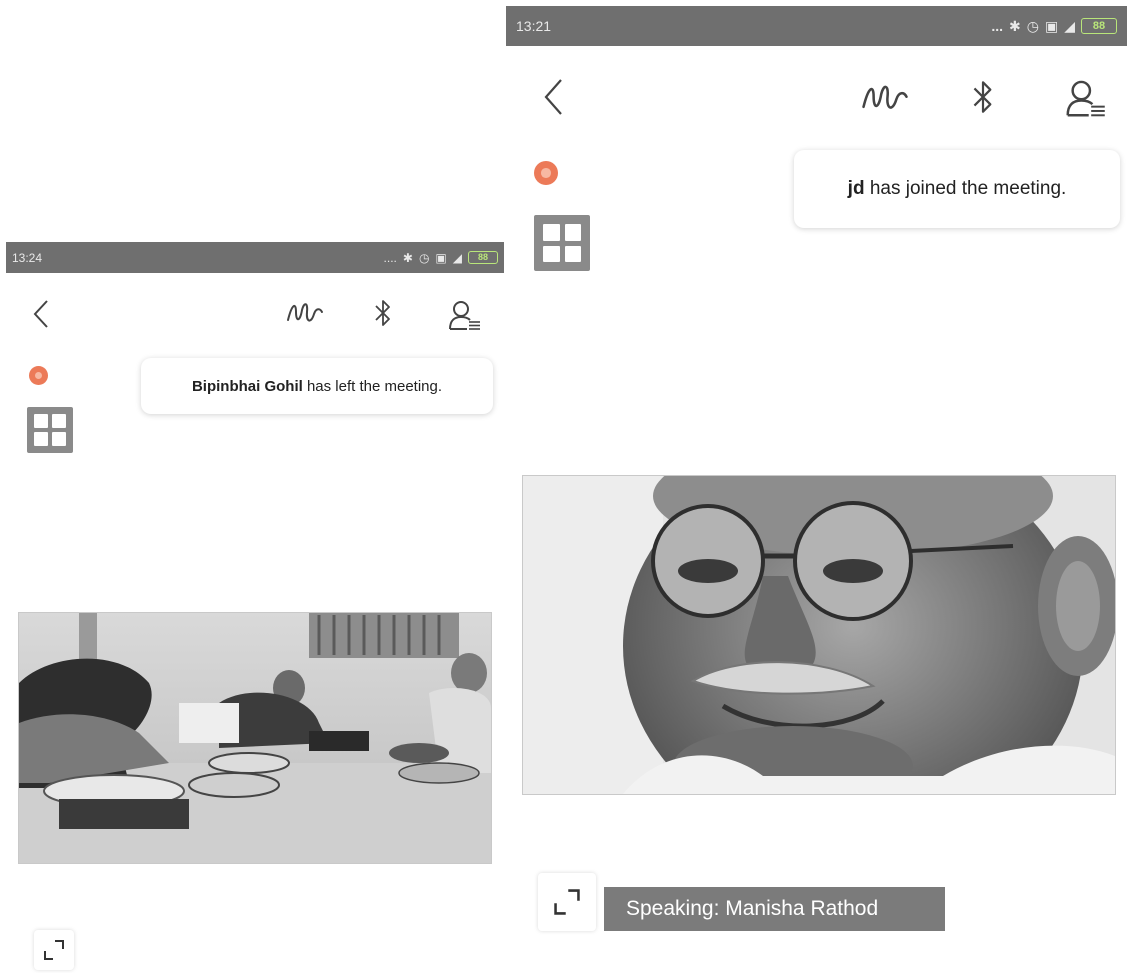  I want to click on meeting-notification-toast: jd has joined the meeting., so click(957, 189).